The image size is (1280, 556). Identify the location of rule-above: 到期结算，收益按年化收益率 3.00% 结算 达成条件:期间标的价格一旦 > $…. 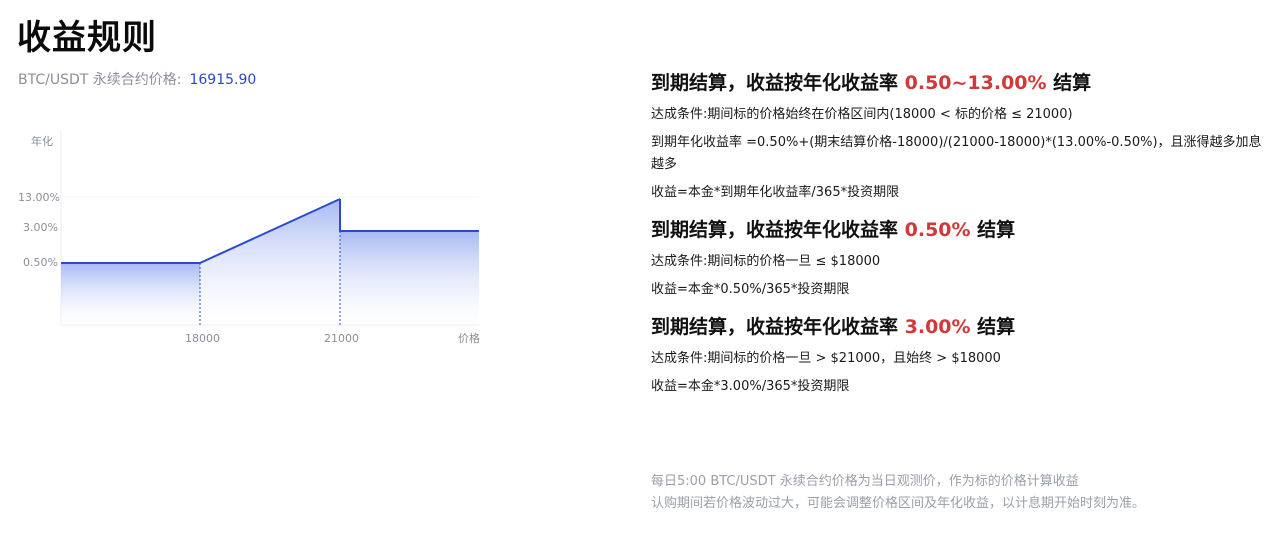
(958, 355).